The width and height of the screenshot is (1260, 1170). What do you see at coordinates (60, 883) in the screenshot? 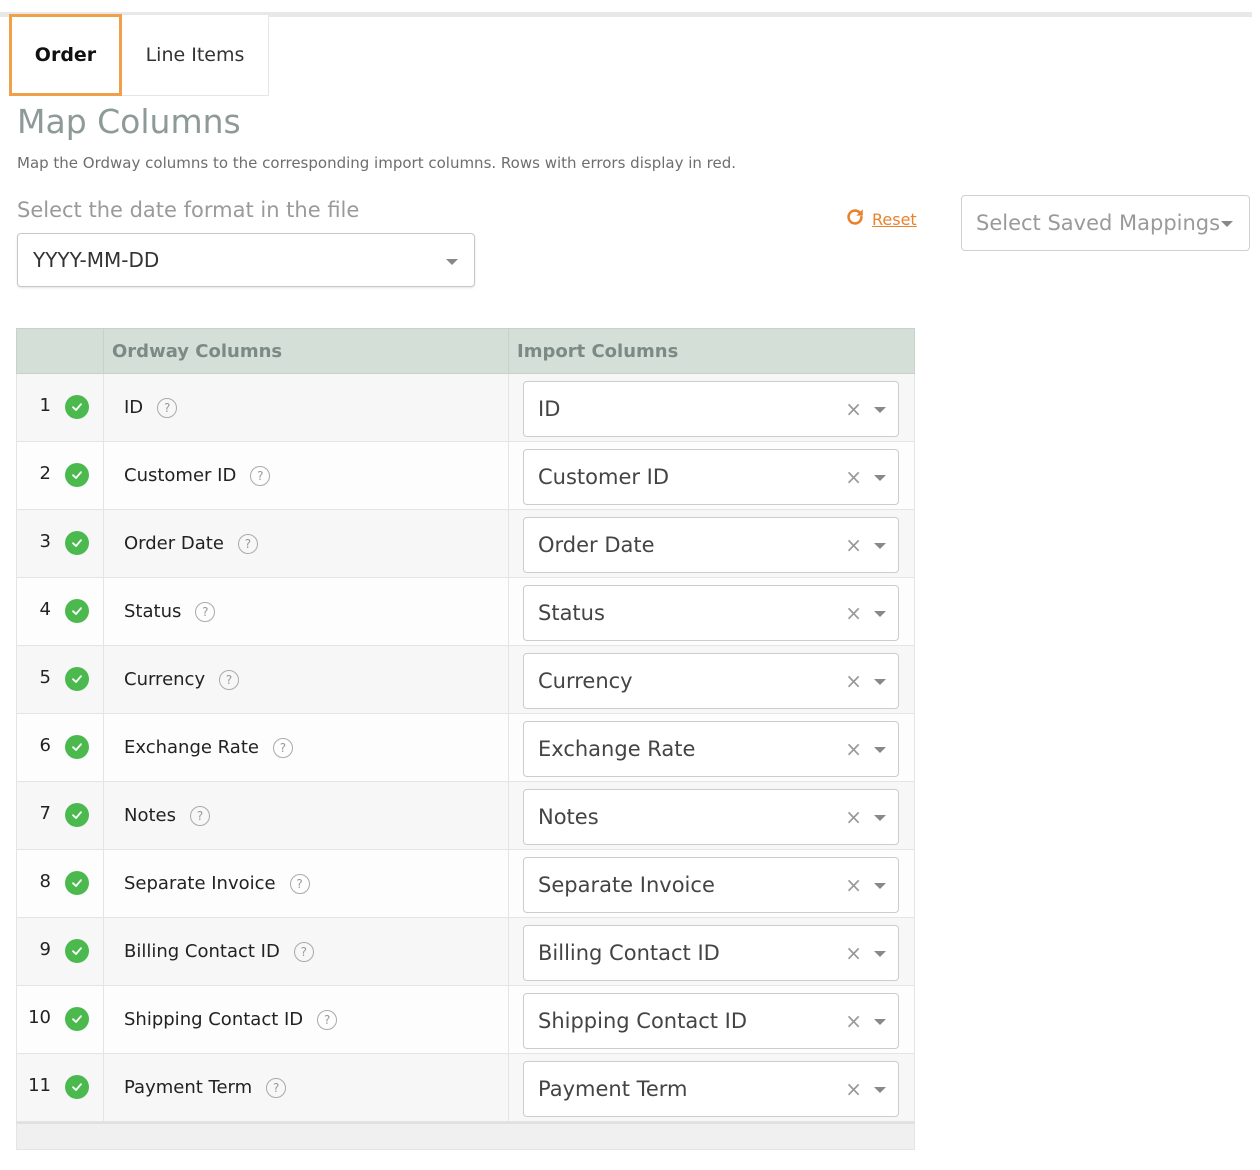
I see `row-number-cell: 8` at bounding box center [60, 883].